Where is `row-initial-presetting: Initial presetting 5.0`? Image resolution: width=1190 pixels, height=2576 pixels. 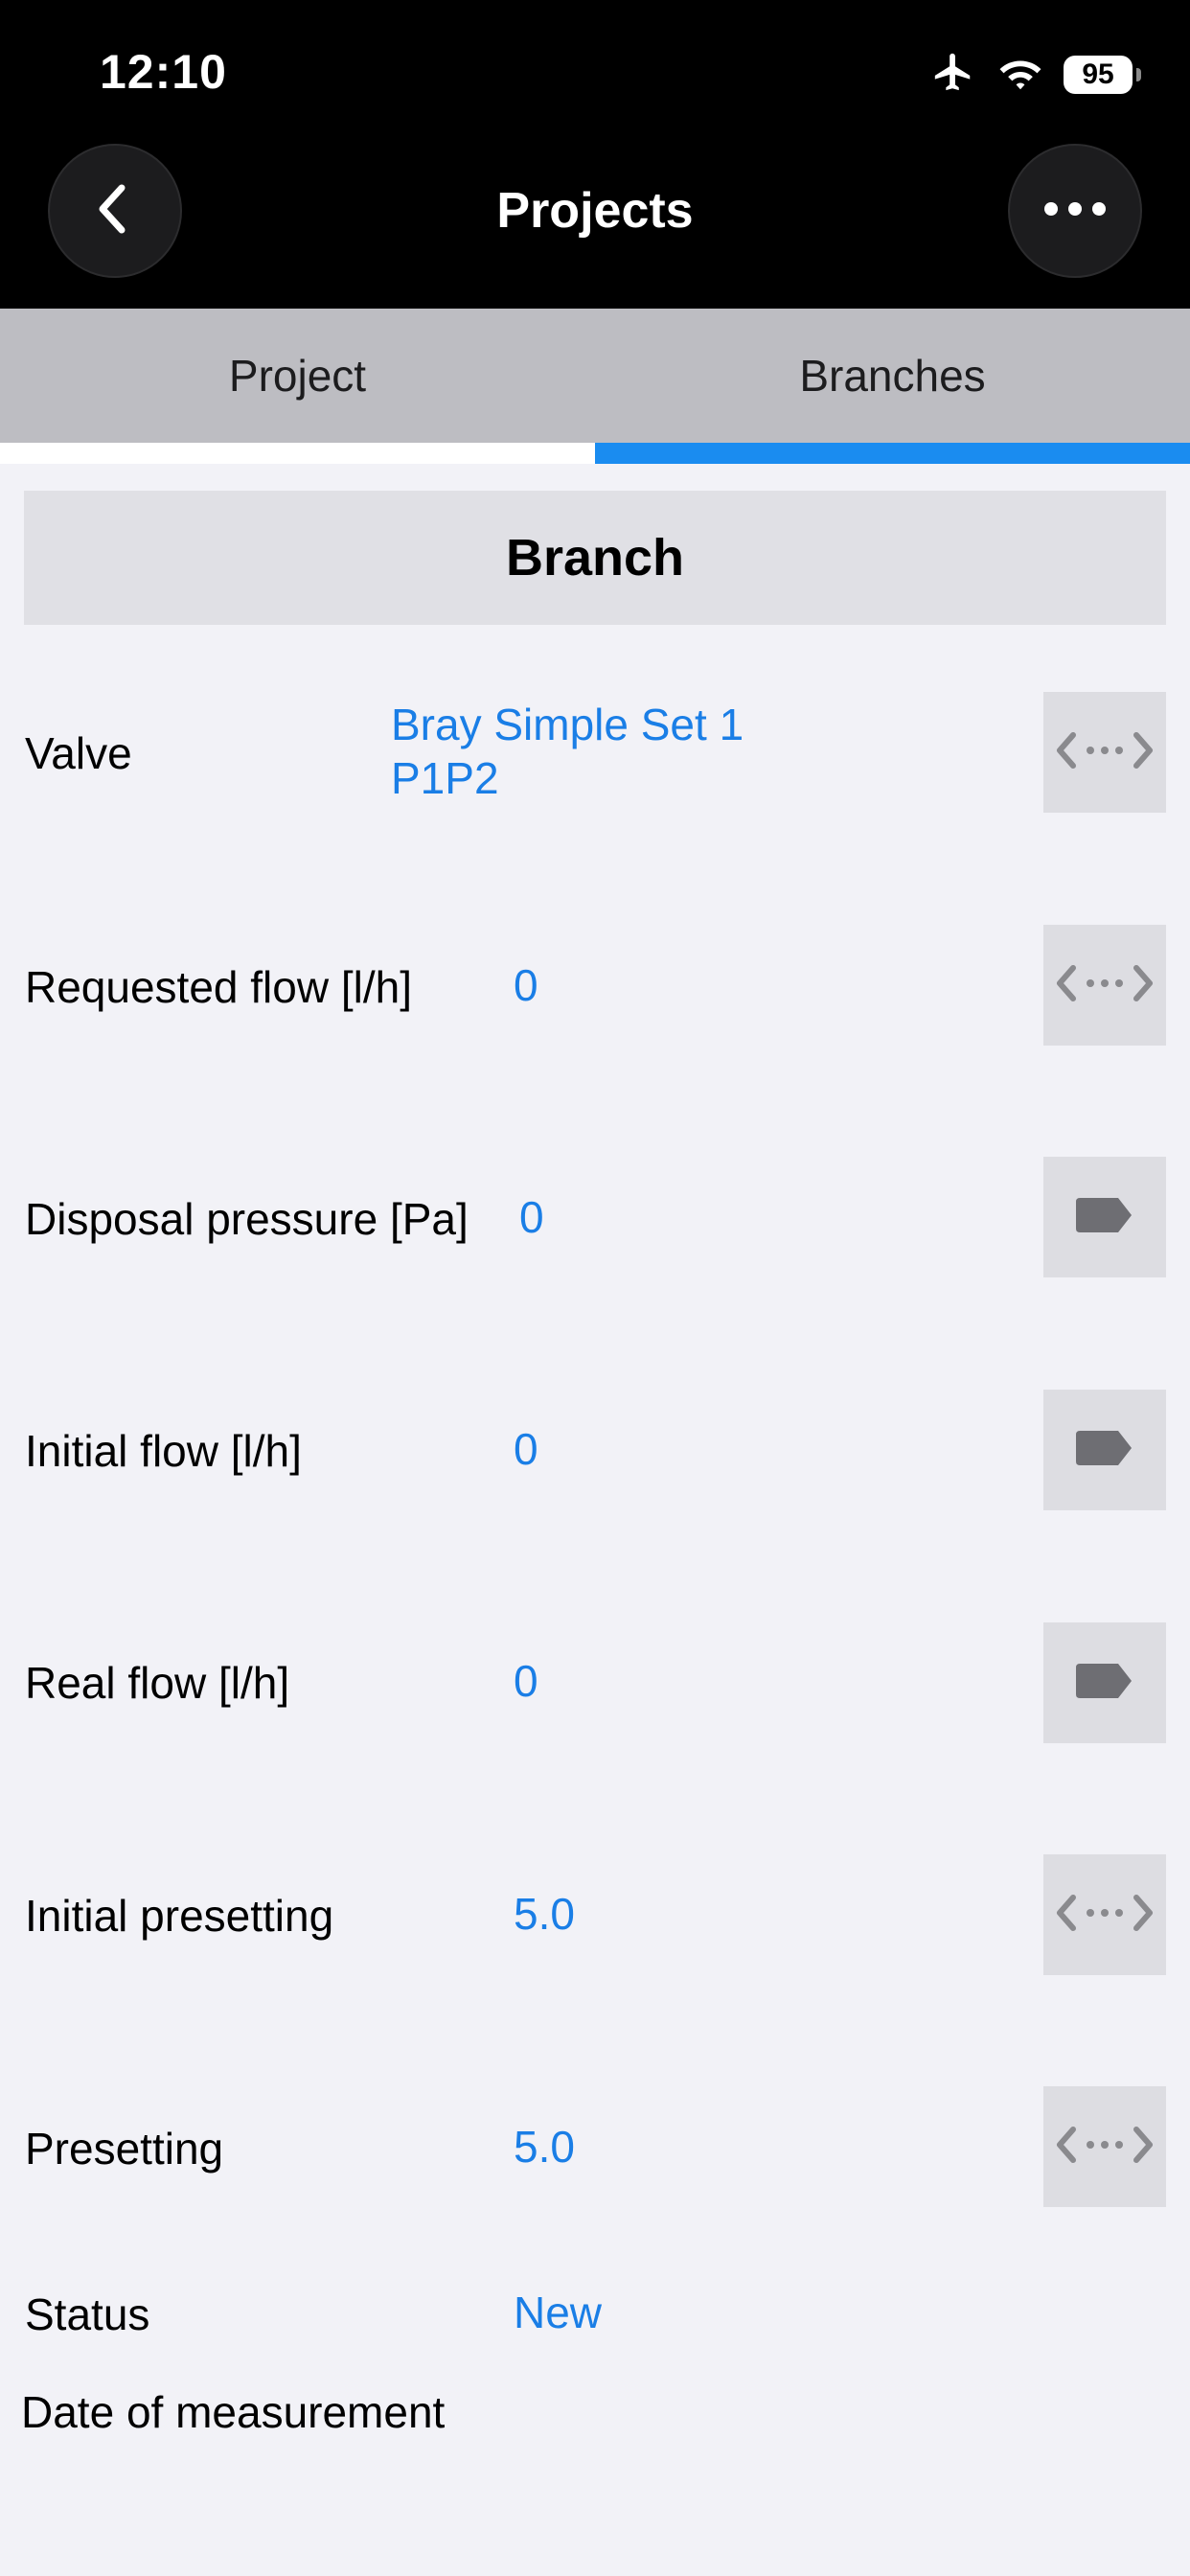
row-initial-presetting: Initial presetting 5.0 is located at coordinates (595, 1916).